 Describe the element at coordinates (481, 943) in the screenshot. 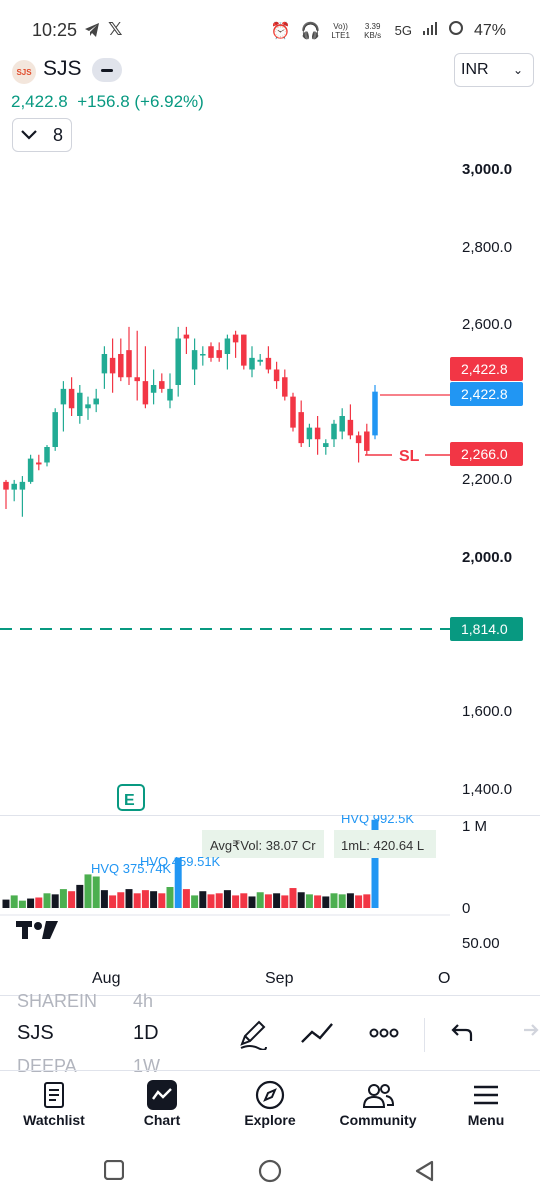

I see `oscillator-axis-label: 50.00` at that location.